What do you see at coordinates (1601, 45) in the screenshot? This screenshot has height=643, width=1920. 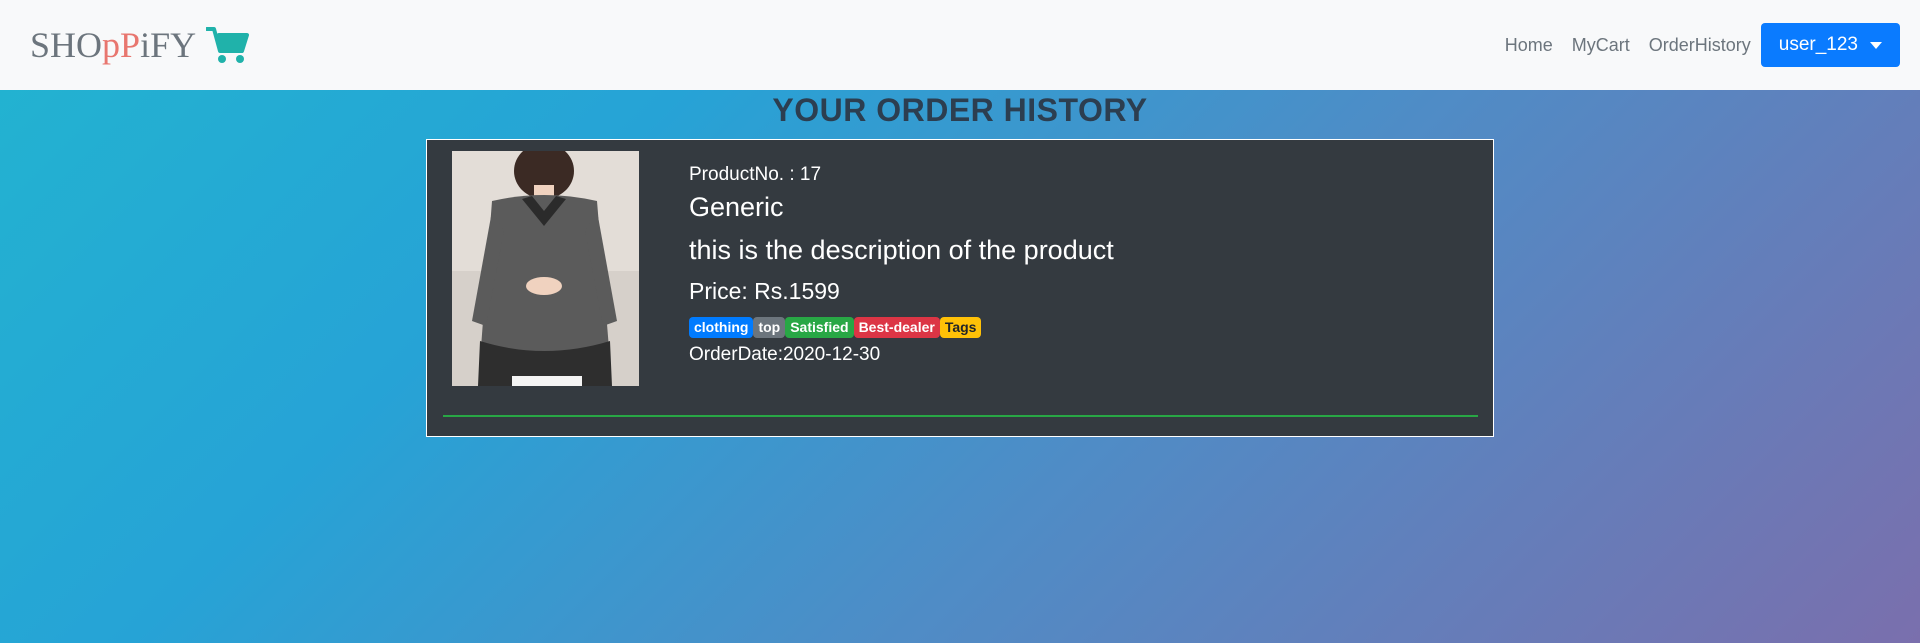 I see `nav-mycart-link: MyCart` at bounding box center [1601, 45].